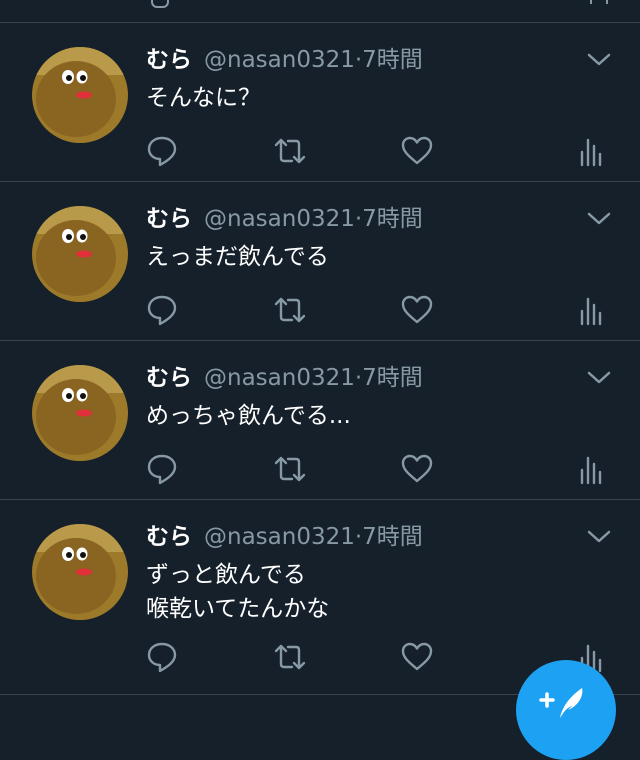 The image size is (640, 760). What do you see at coordinates (561, 703) in the screenshot?
I see `compose-tweet-icon` at bounding box center [561, 703].